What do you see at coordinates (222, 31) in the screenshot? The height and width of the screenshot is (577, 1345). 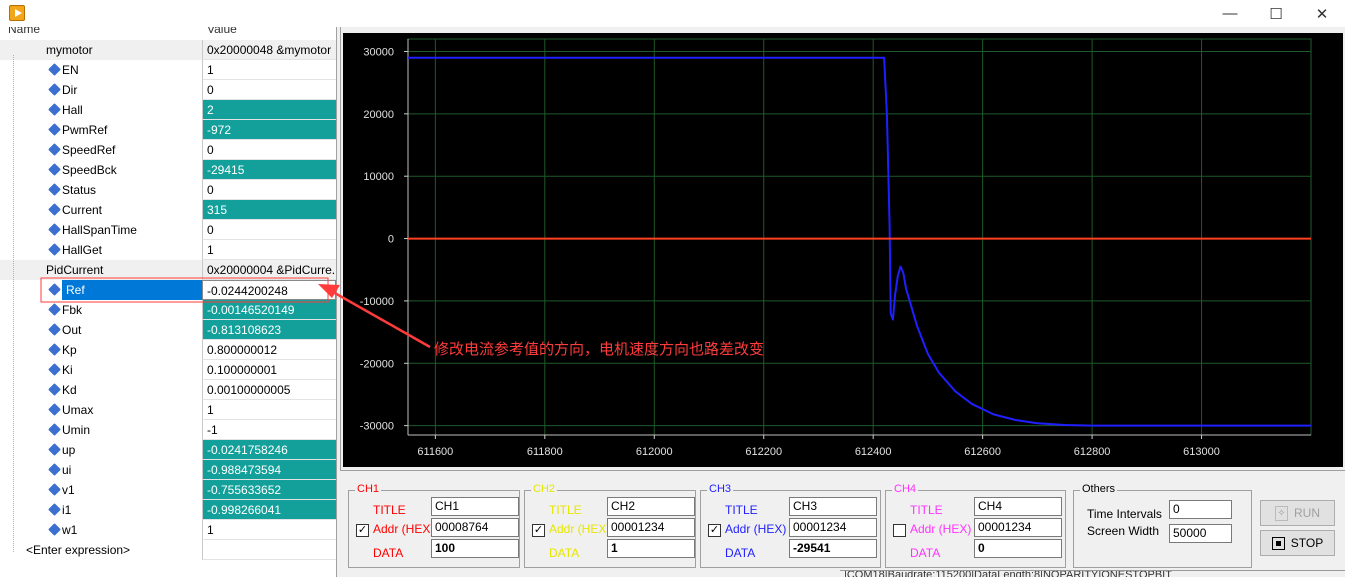 I see `column-header-value: Value` at bounding box center [222, 31].